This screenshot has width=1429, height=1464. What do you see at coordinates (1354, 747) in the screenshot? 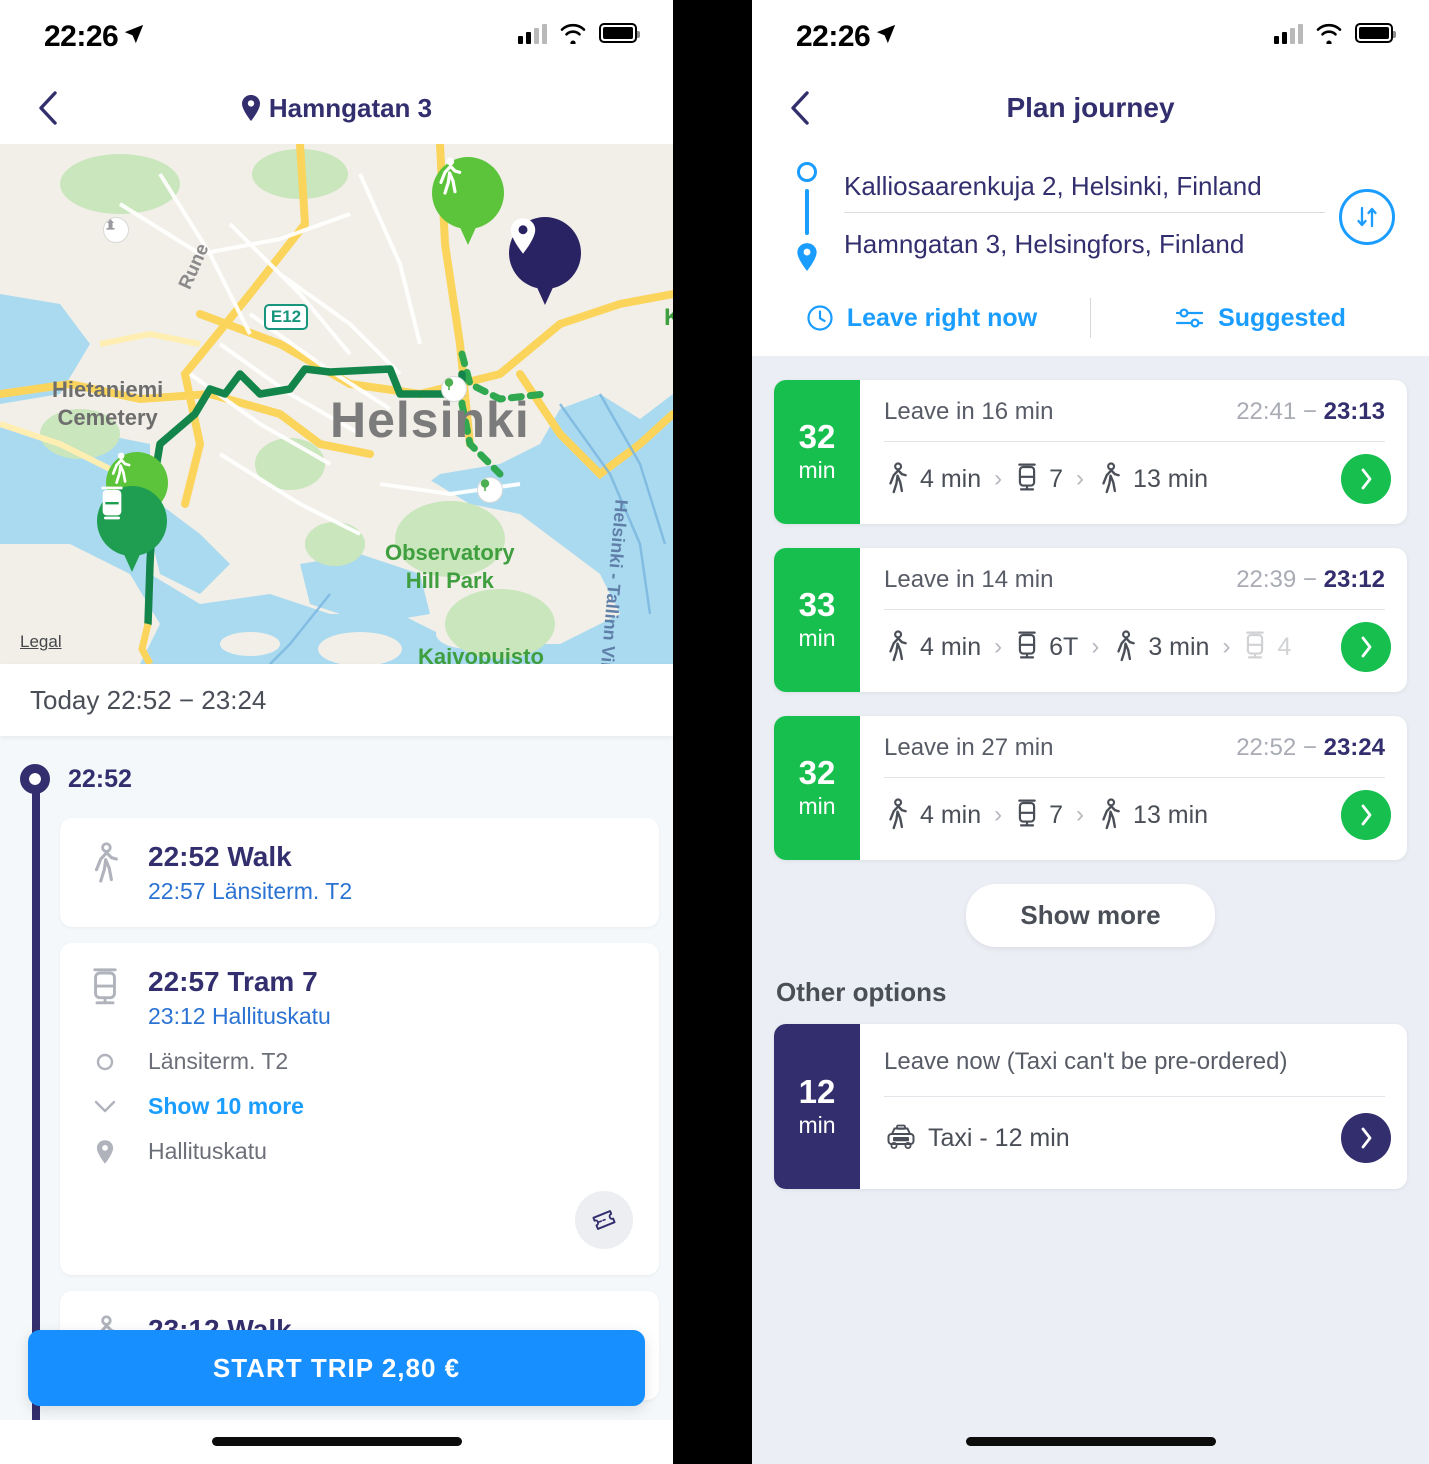
I see `journey-end-time: 23:24` at bounding box center [1354, 747].